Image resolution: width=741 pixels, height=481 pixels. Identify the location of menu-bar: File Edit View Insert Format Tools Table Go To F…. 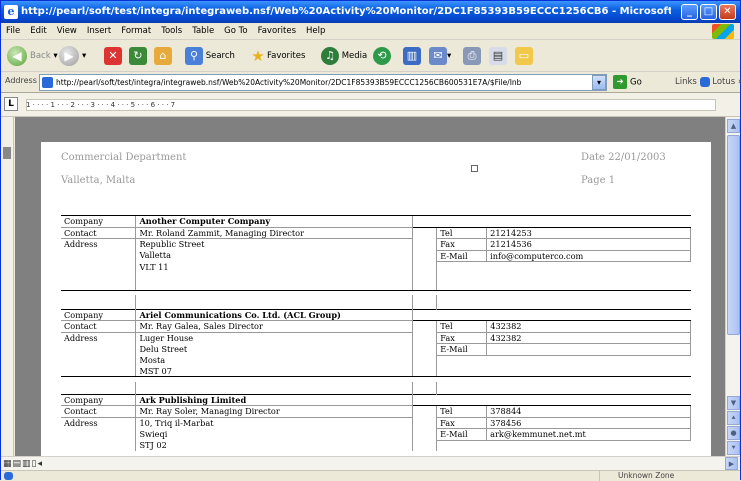
(370, 31).